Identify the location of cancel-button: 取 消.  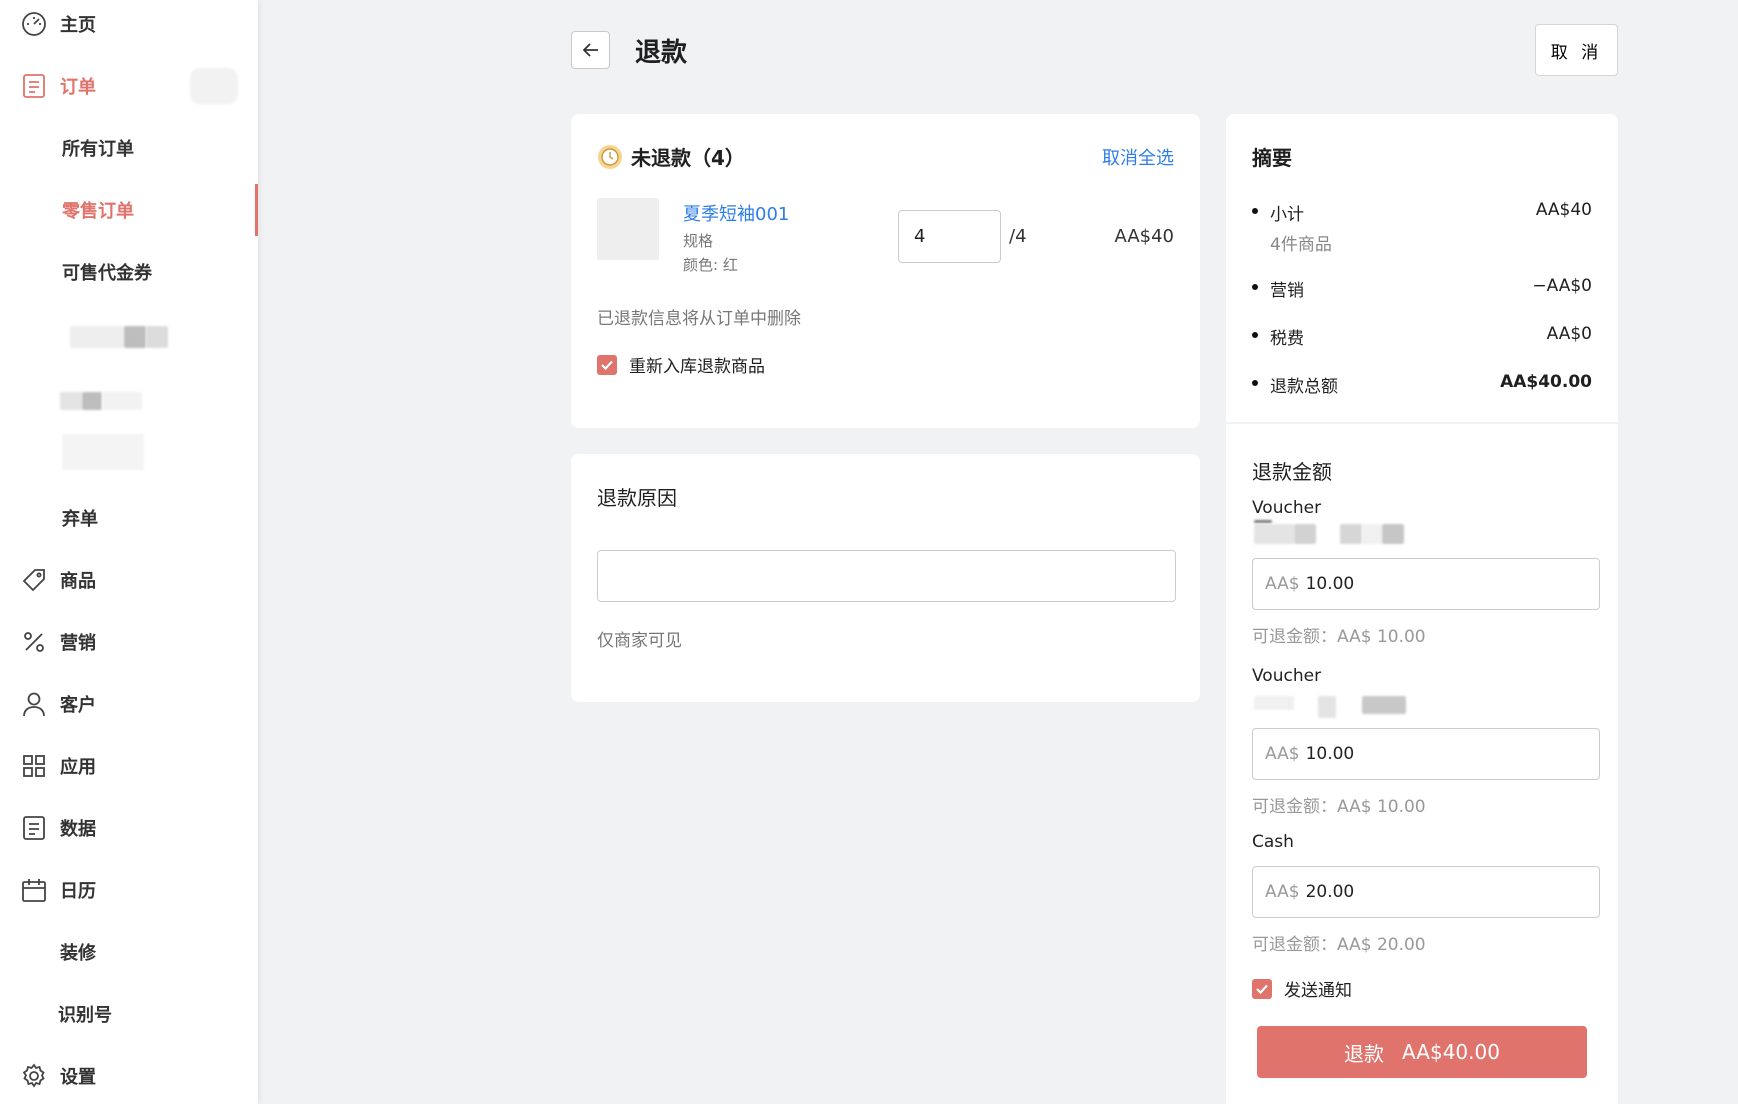
(1576, 50).